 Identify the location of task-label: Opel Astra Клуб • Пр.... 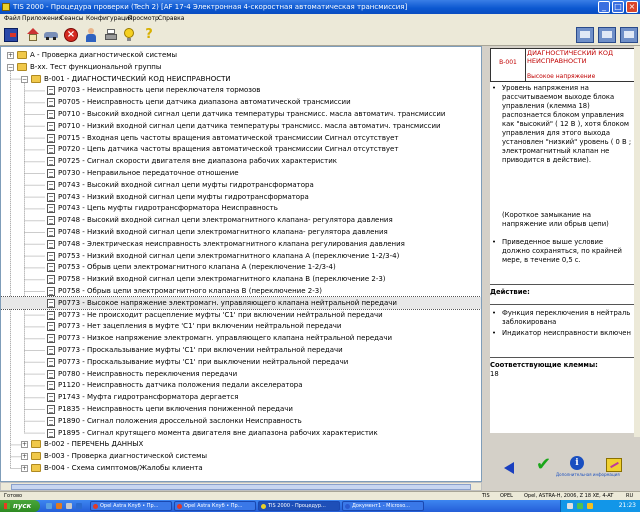
(129, 506).